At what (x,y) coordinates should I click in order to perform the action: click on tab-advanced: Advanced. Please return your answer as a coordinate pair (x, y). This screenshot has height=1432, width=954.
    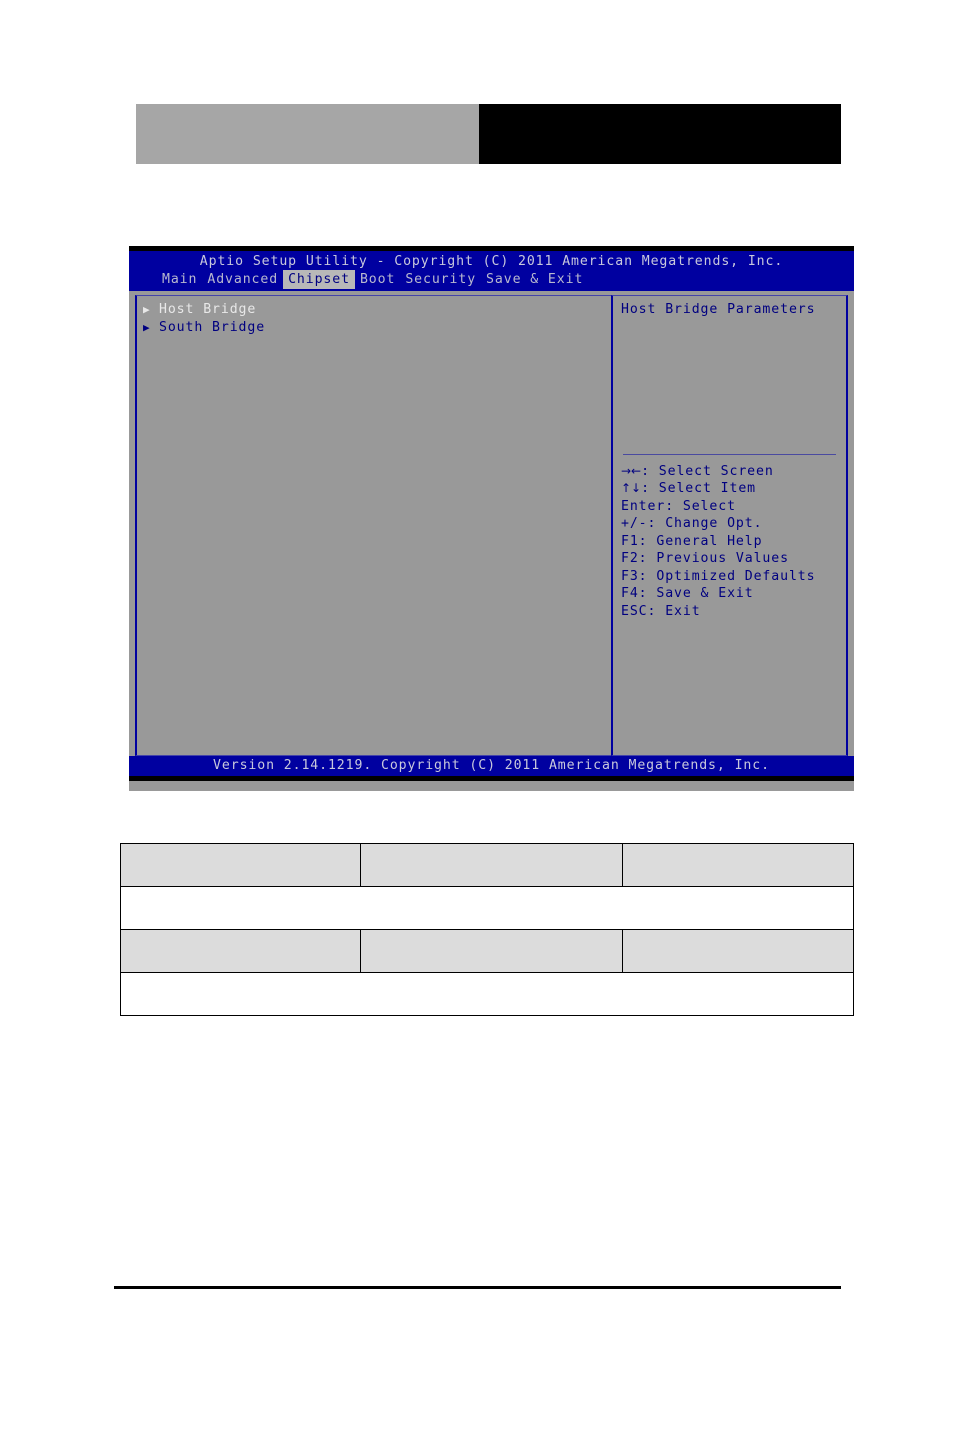
    Looking at the image, I should click on (242, 279).